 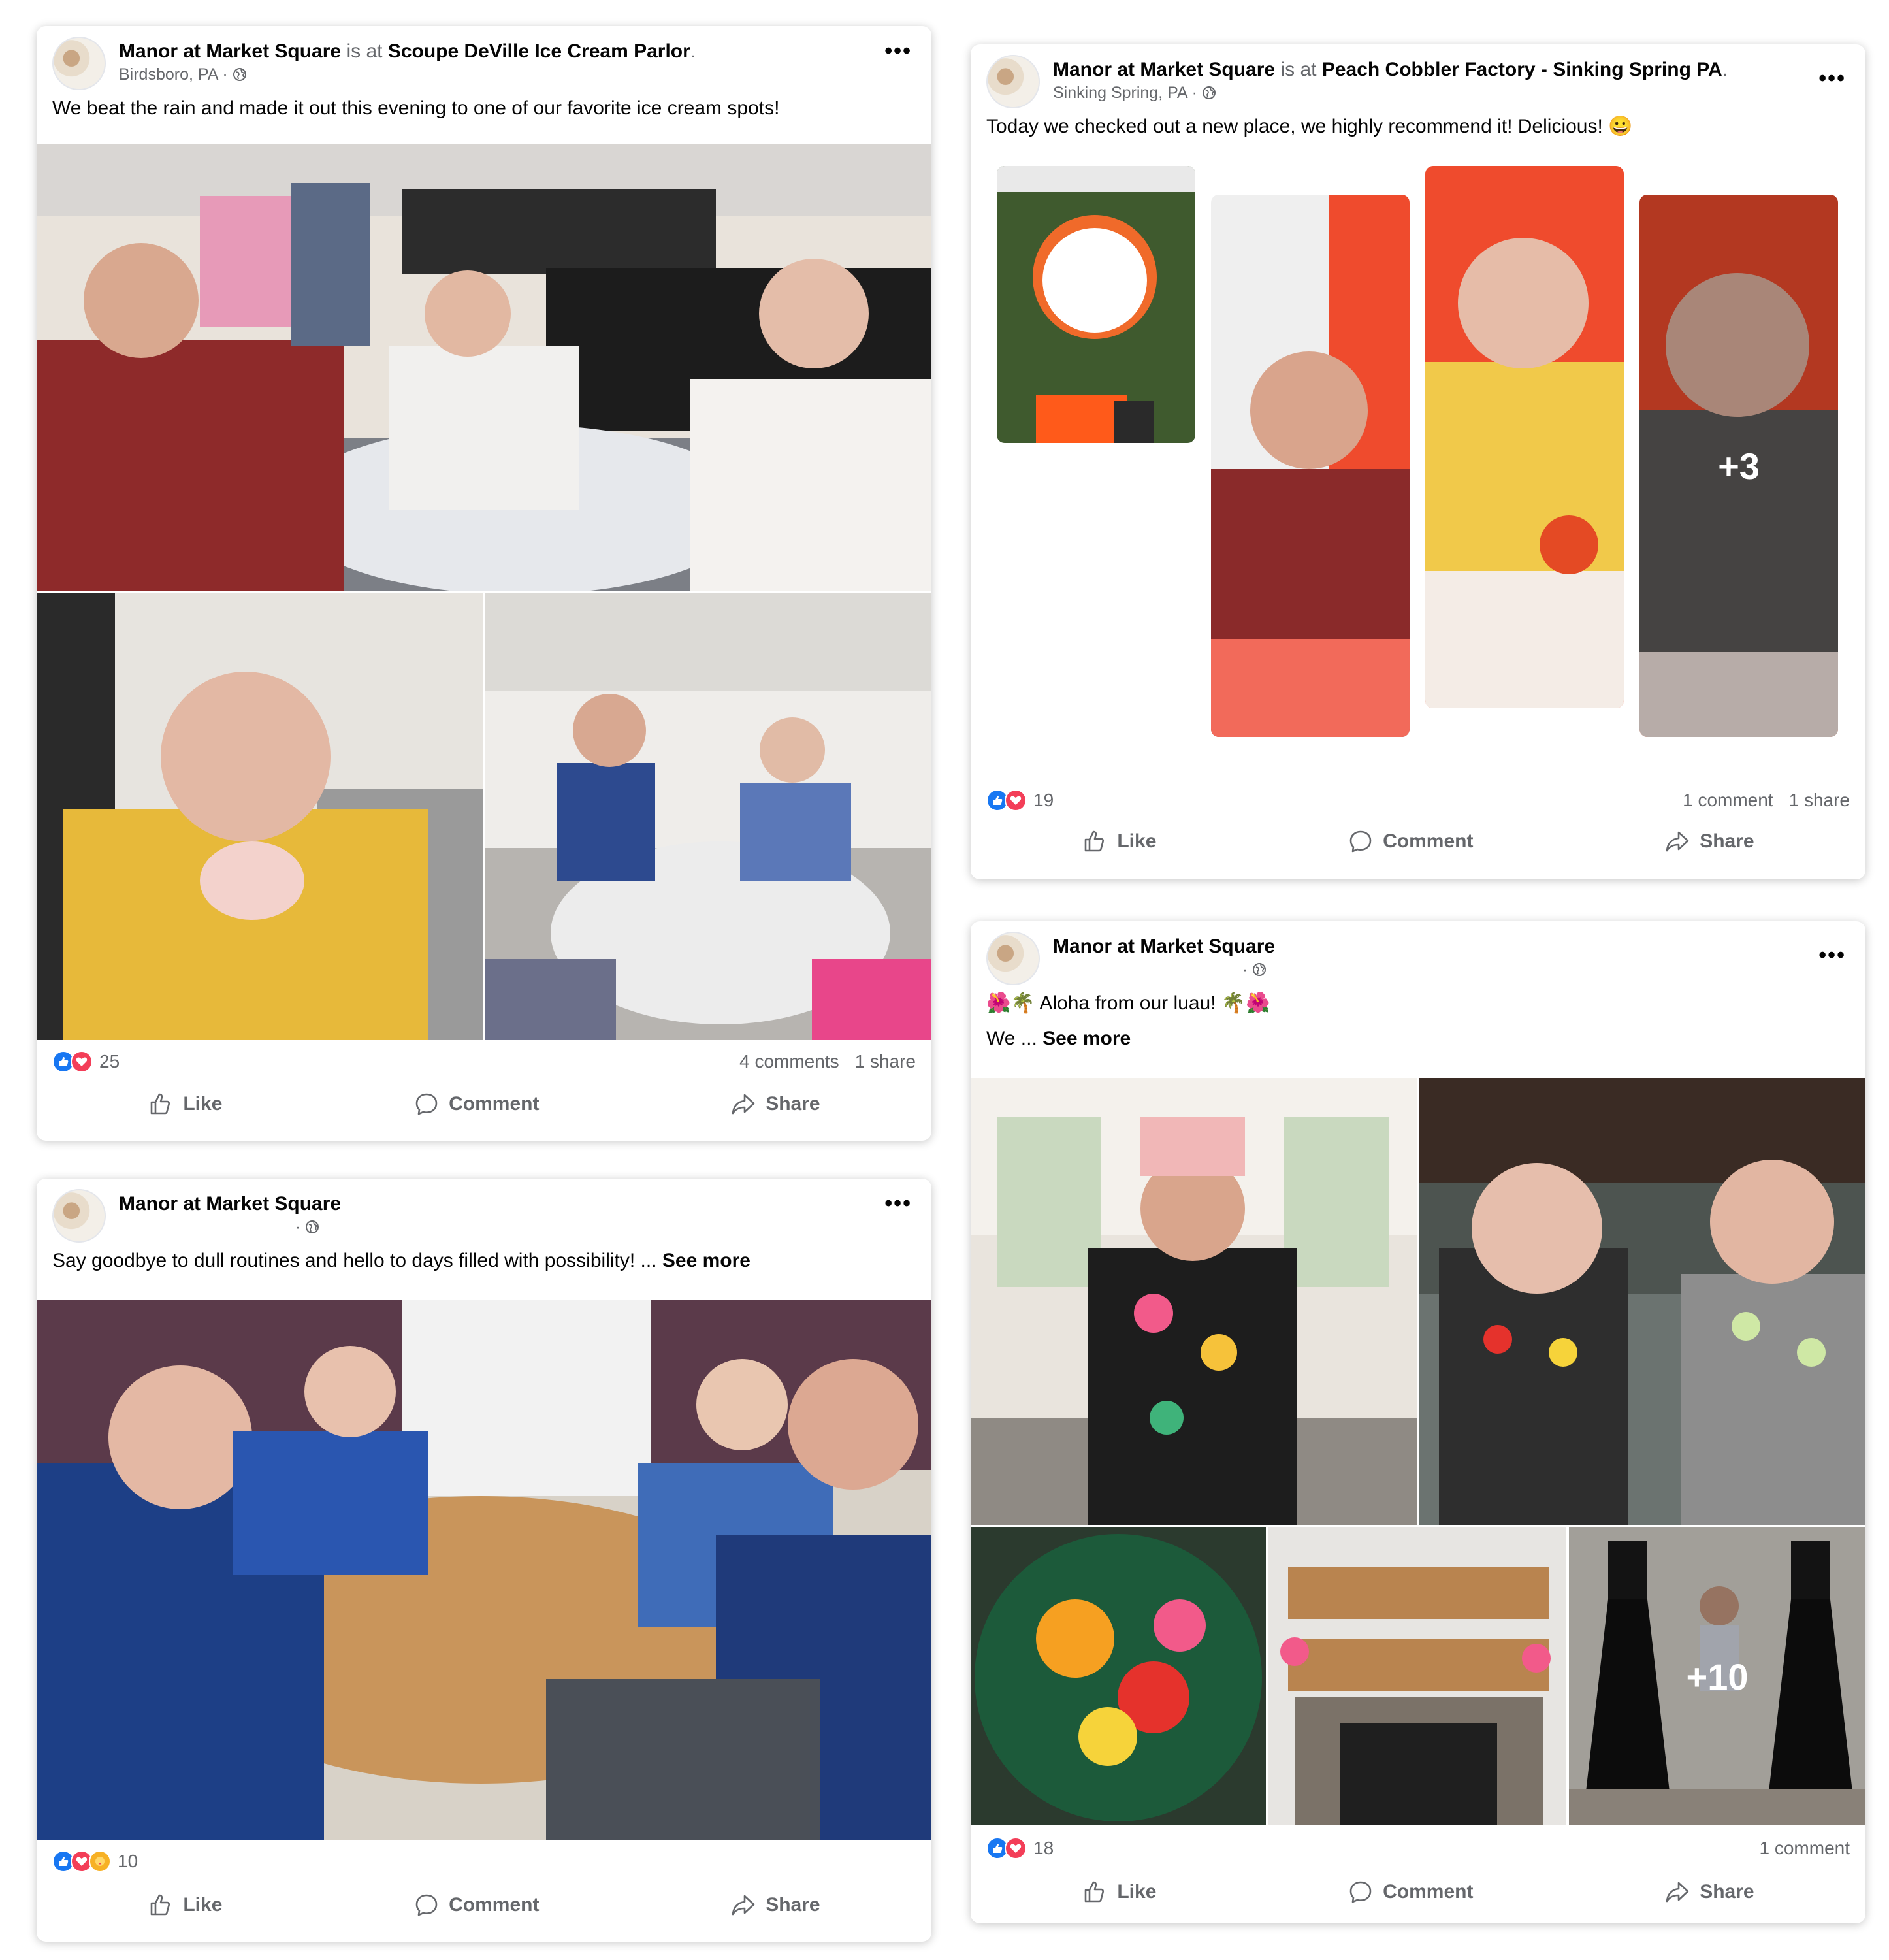 I want to click on reaction-count: 19, so click(x=1043, y=800).